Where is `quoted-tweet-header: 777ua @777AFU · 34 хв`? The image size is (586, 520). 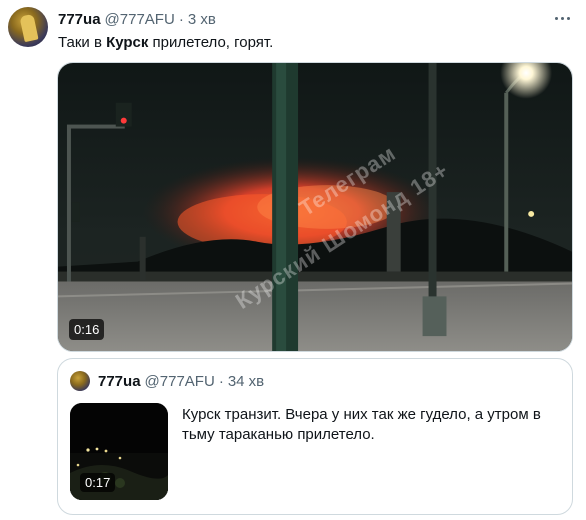
quoted-tweet-header: 777ua @777AFU · 34 хв is located at coordinates (181, 381).